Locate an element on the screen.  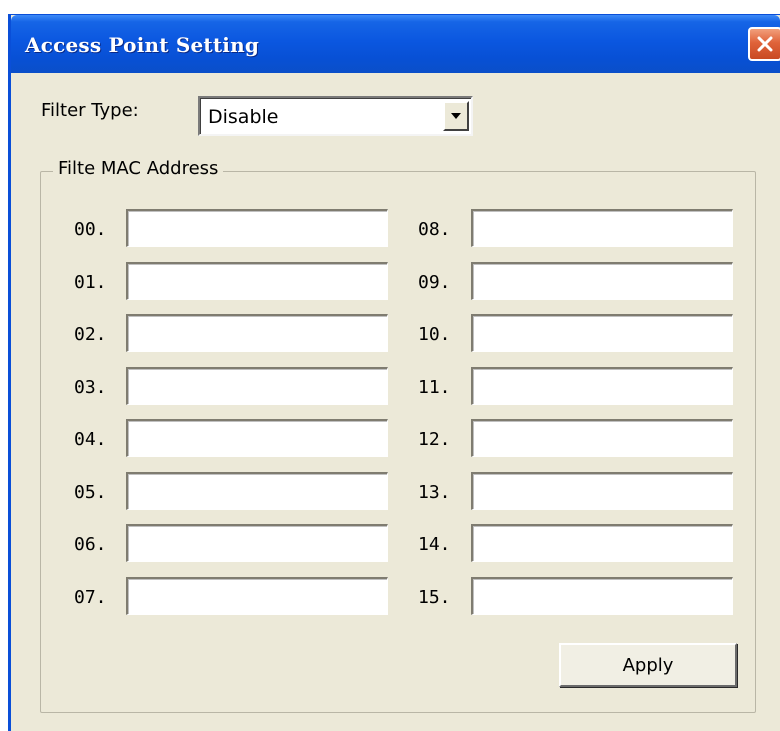
mac-entry-label: 08. is located at coordinates (434, 229).